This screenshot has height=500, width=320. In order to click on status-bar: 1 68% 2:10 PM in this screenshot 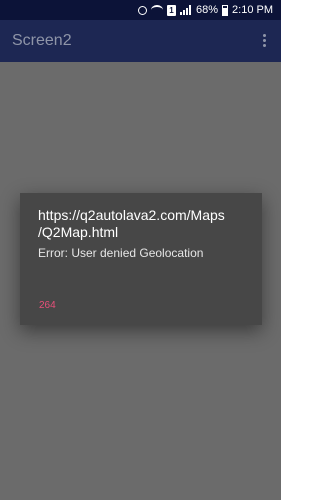, I will do `click(140, 10)`.